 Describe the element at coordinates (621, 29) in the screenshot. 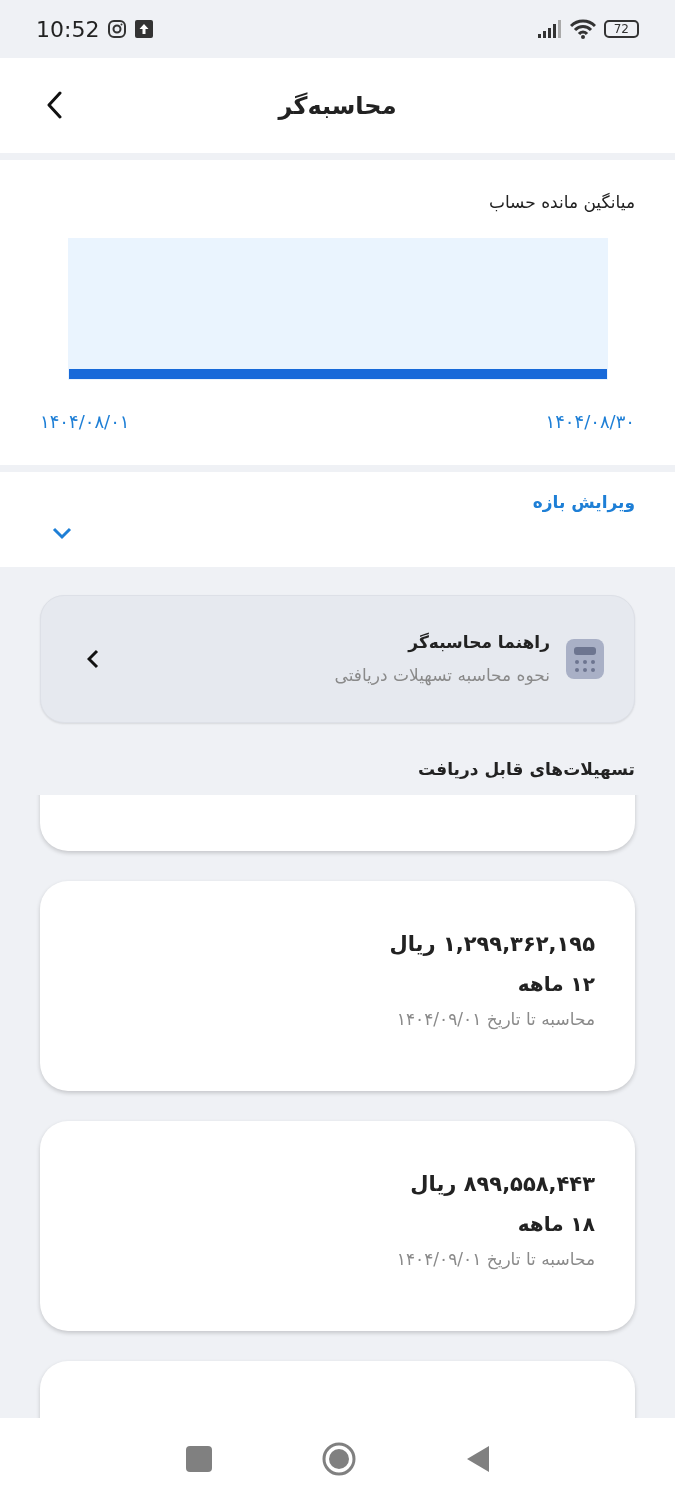

I see `battery-indicator: 72` at that location.